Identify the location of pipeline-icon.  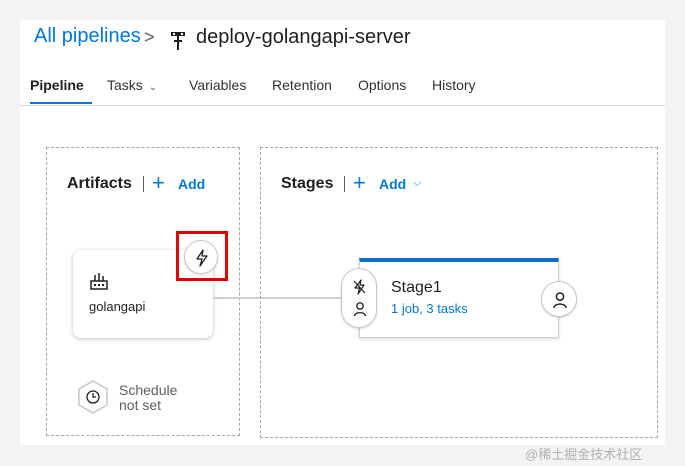
(178, 41).